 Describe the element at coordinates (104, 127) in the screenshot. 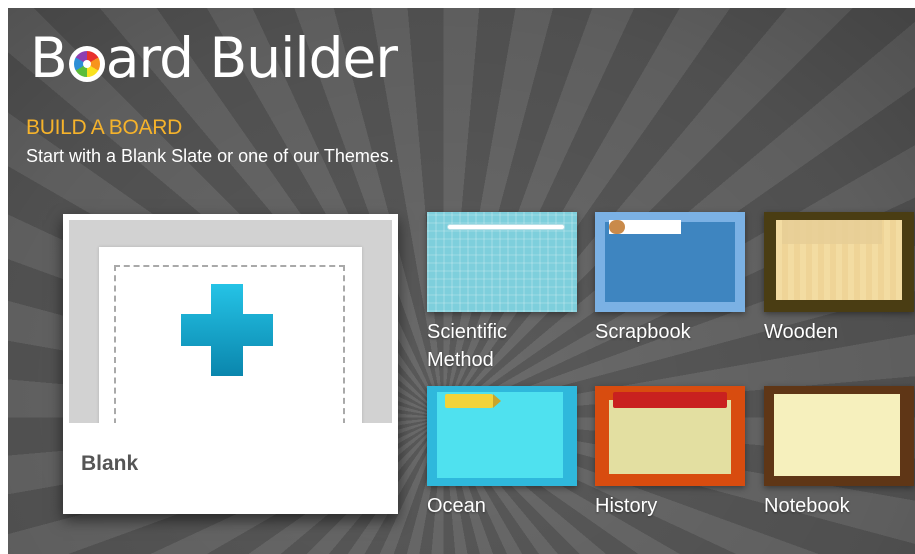

I see `build-a-board-heading: BUILD A BOARD` at that location.